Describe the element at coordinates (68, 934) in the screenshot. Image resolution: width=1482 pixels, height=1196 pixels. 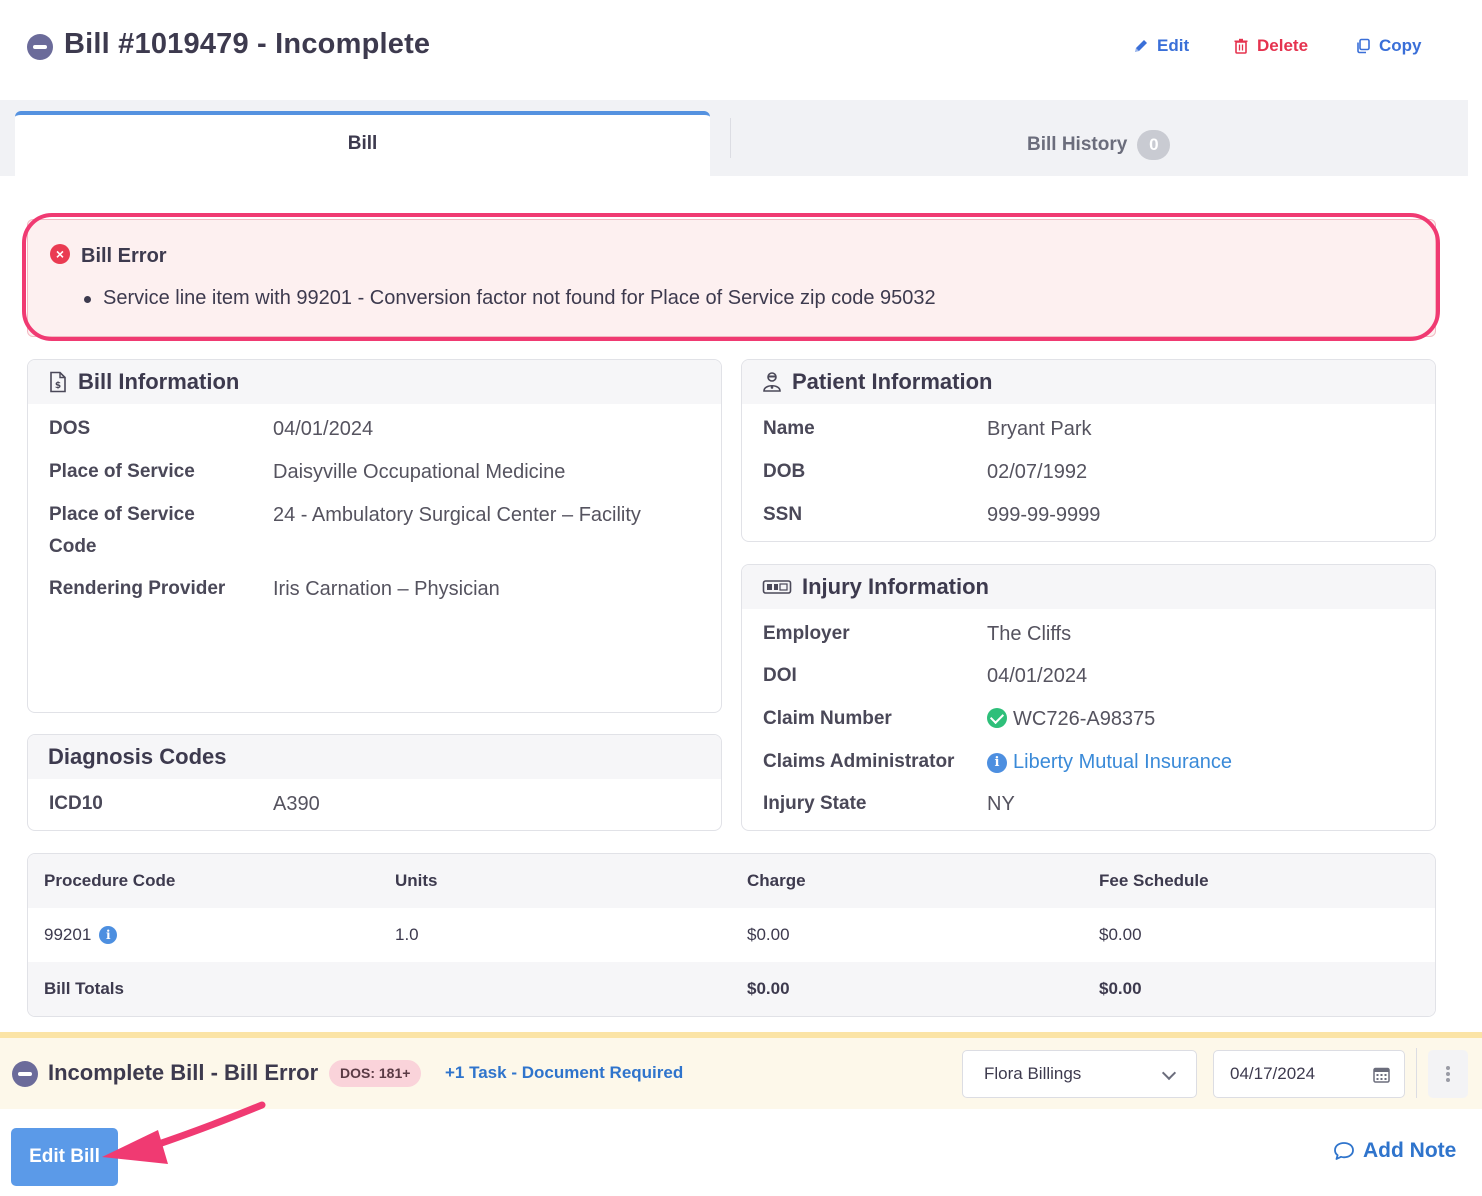
I see `procedure-code-text: 99201` at that location.